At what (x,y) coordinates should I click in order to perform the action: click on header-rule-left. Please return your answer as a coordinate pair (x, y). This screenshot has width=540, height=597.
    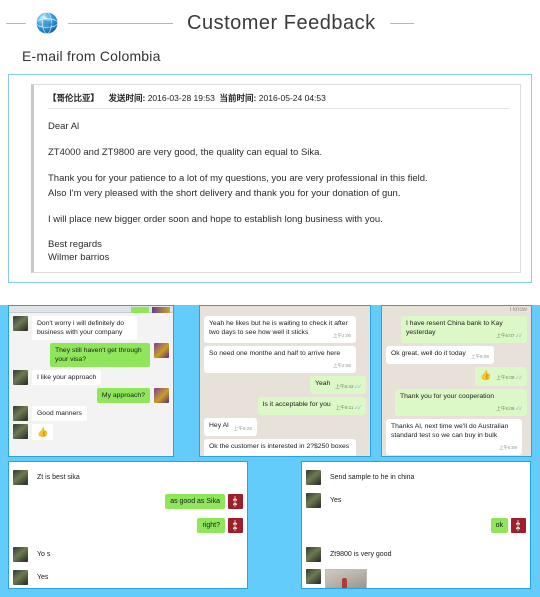
    Looking at the image, I should click on (16, 23).